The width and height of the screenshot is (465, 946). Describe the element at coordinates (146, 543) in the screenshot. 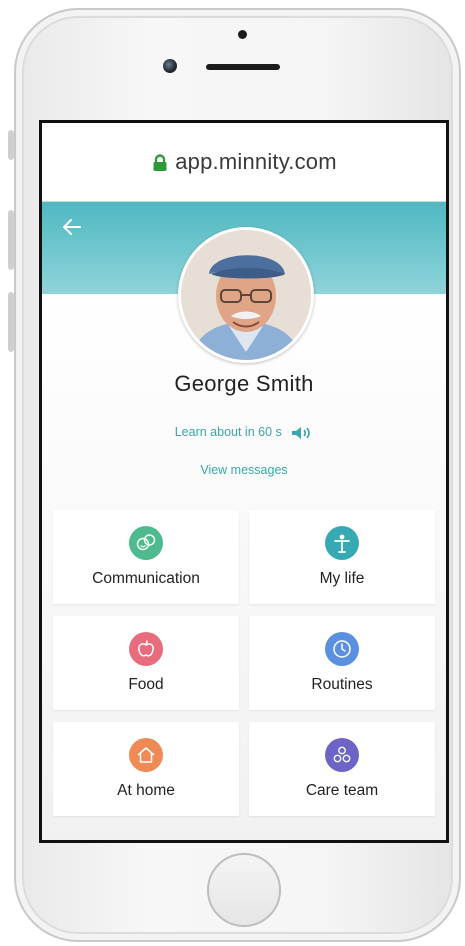

I see `chat-faces-icon` at that location.